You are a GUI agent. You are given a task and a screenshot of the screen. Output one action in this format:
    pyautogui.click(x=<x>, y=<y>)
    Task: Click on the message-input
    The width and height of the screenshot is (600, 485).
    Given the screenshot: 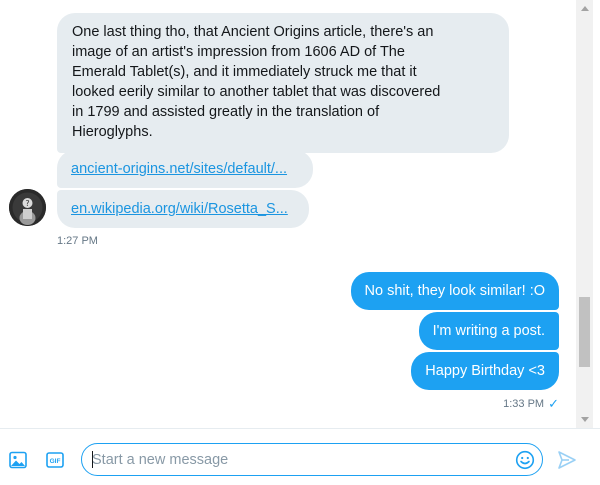 What is the action you would take?
    pyautogui.click(x=302, y=459)
    